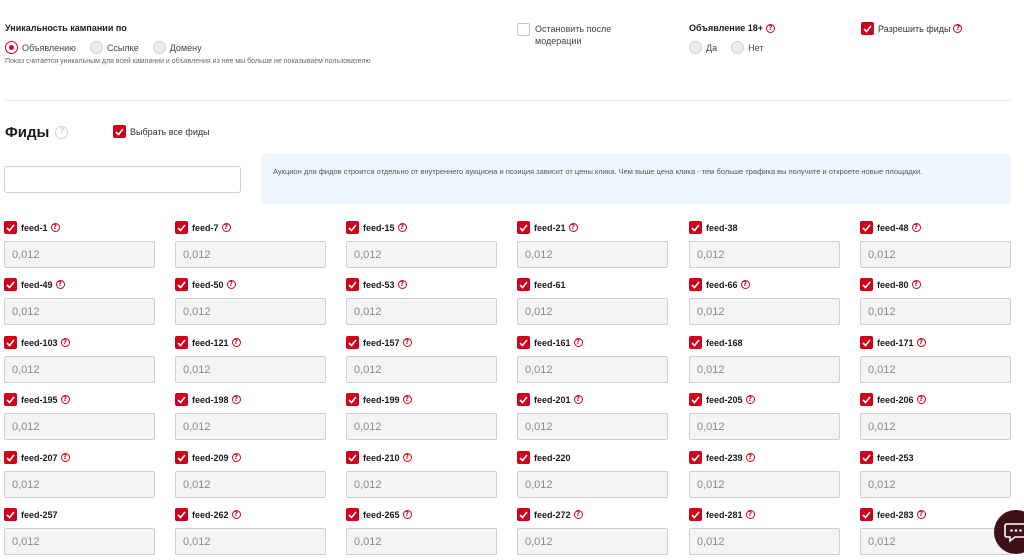 This screenshot has width=1024, height=560. I want to click on feed-checkbox: feed-61, so click(593, 284).